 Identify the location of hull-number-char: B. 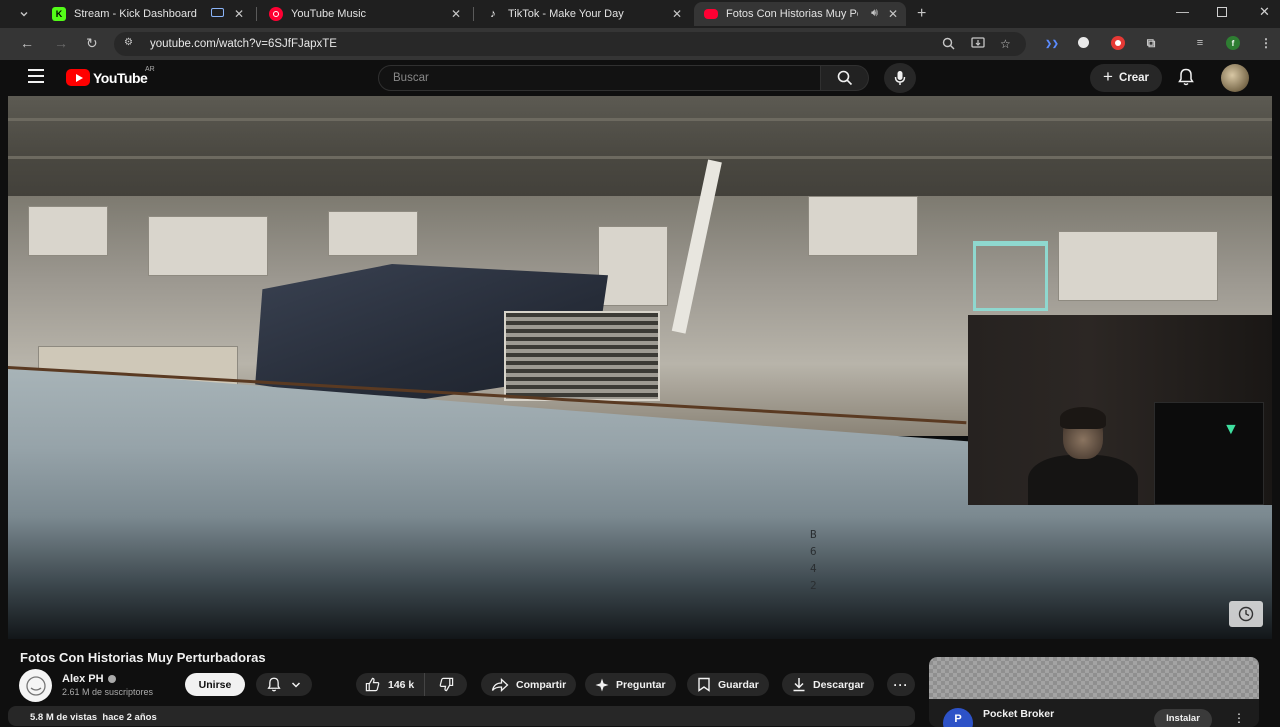
(813, 534).